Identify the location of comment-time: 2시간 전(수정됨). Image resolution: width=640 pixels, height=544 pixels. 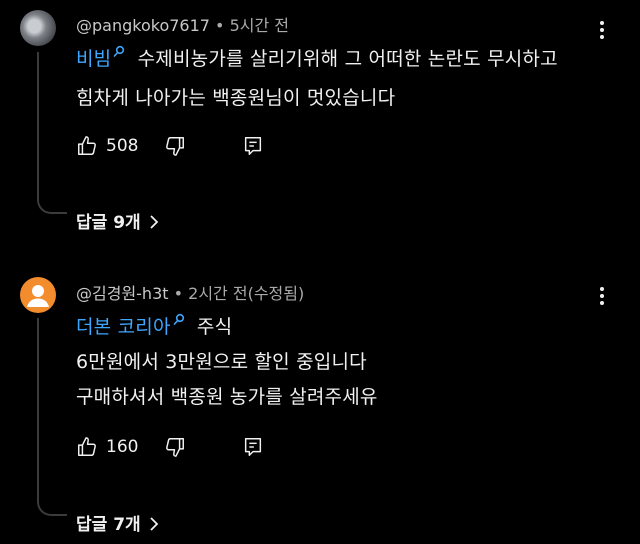
(246, 293).